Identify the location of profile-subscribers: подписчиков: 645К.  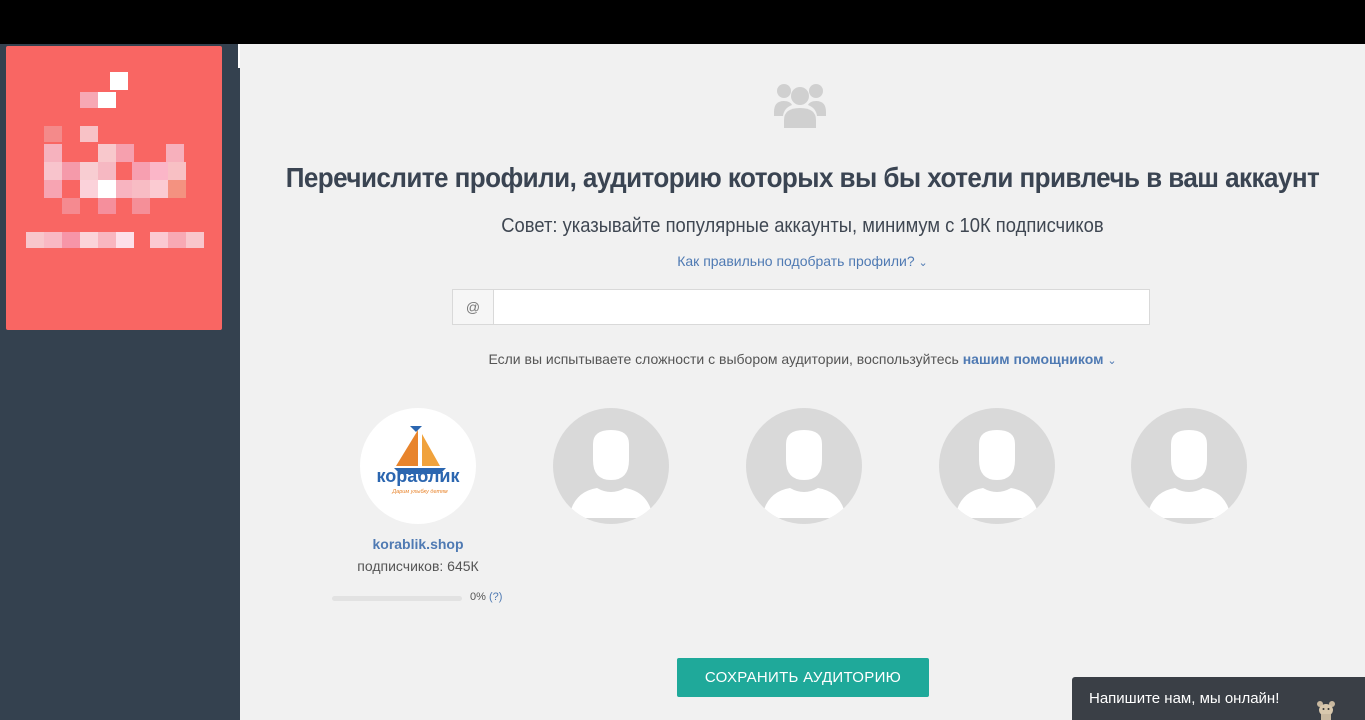
(418, 566).